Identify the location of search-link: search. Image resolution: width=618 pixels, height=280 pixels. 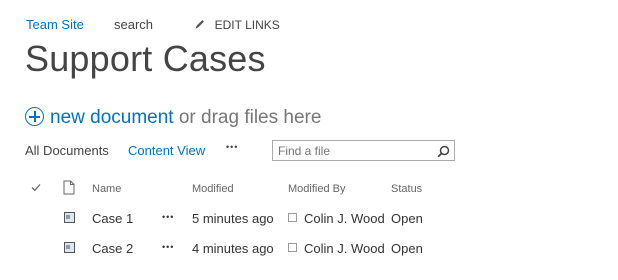
(133, 24).